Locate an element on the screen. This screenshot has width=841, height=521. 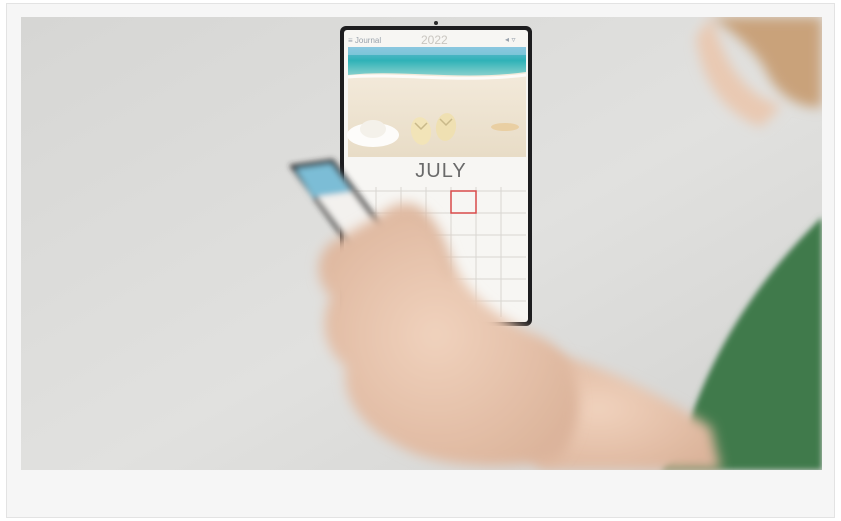
display-status-icons: ◂ ▿ is located at coordinates (510, 39).